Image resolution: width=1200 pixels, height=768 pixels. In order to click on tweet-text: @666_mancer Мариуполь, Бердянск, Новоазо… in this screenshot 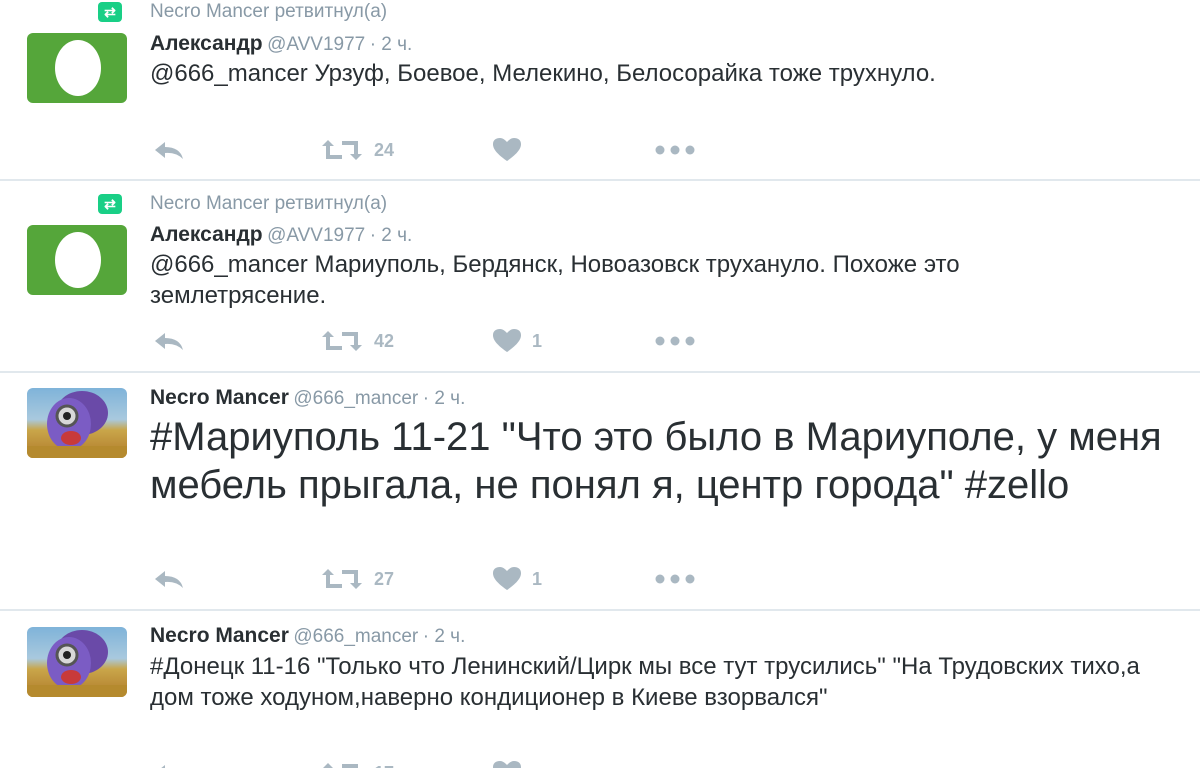, I will do `click(555, 280)`.